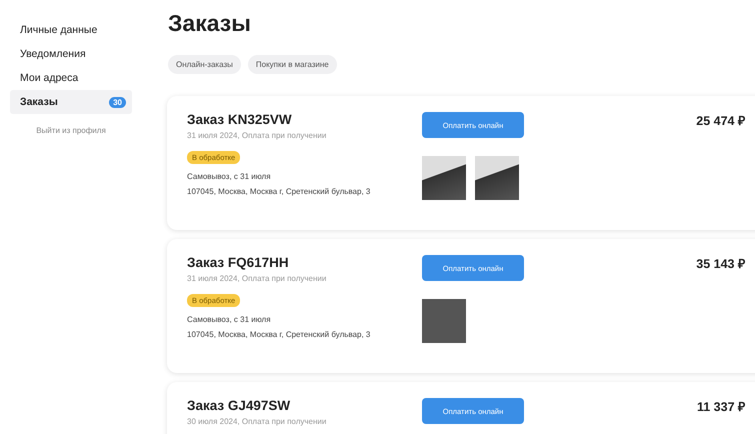  Describe the element at coordinates (71, 130) in the screenshot. I see `logout-link: Выйти из профиля` at that location.